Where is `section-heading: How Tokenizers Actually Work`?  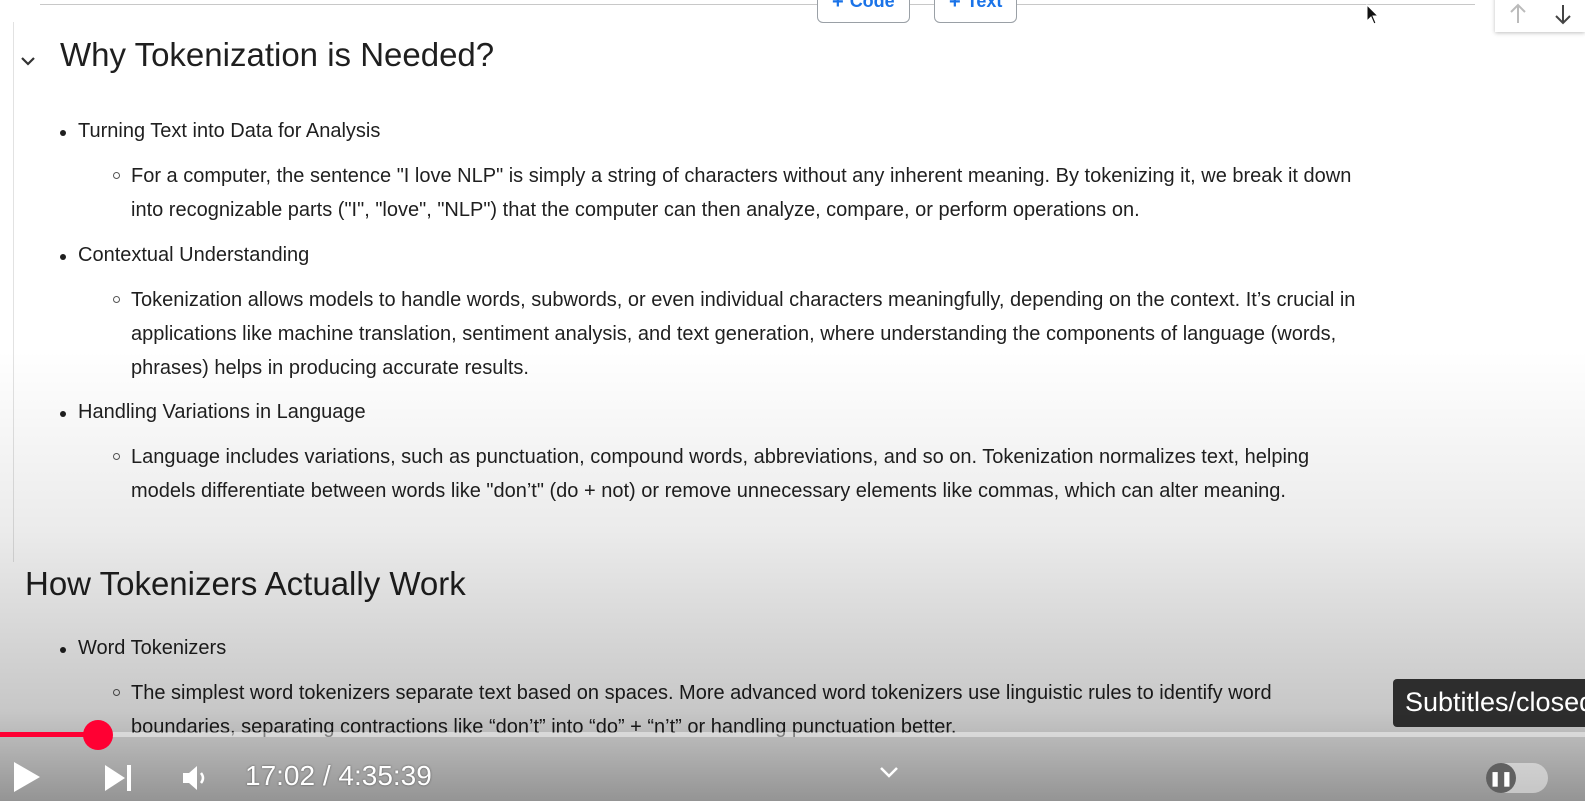
section-heading: How Tokenizers Actually Work is located at coordinates (245, 583).